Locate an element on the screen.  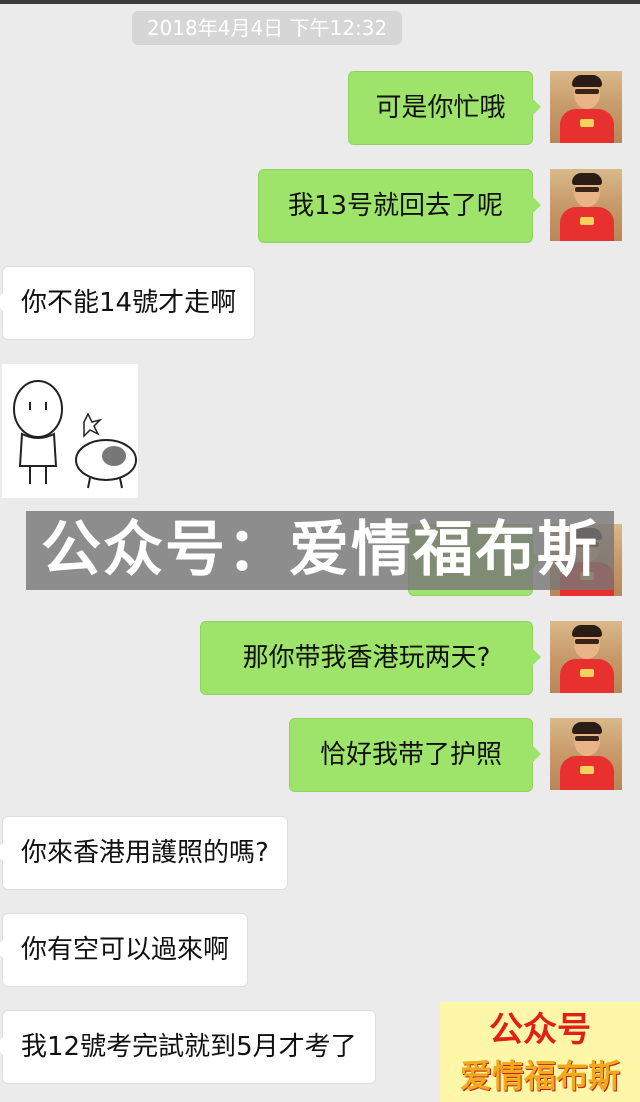
timestamp: 2018年4月4日 下午12:32 is located at coordinates (267, 28).